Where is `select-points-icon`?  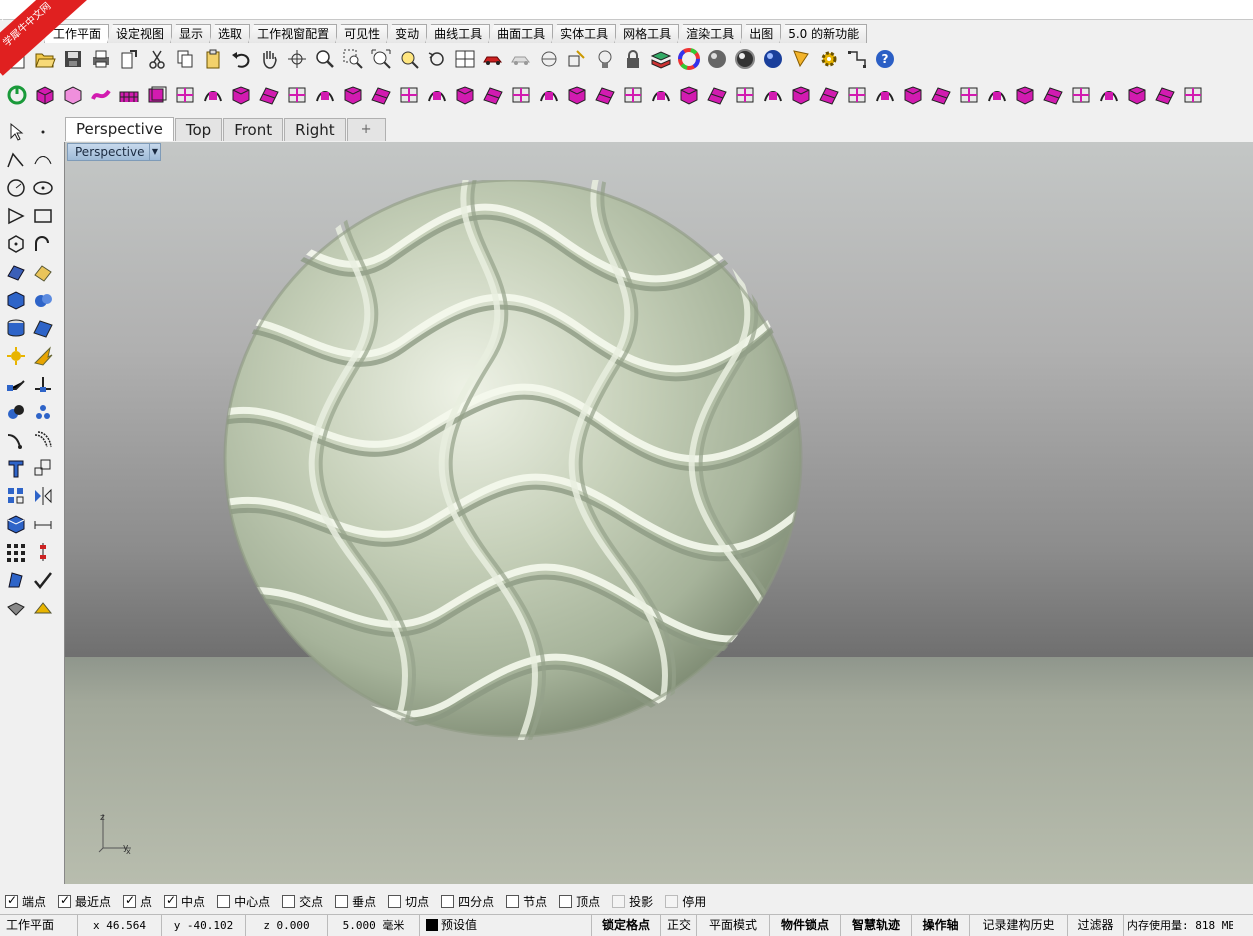
select-points-icon is located at coordinates (577, 59).